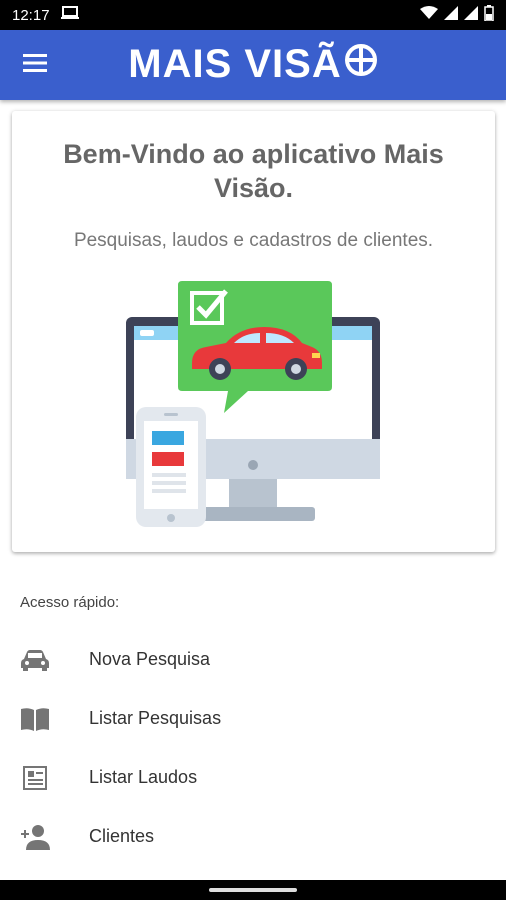 Image resolution: width=506 pixels, height=900 pixels. Describe the element at coordinates (31, 15) in the screenshot. I see `status-time: 12:17` at that location.